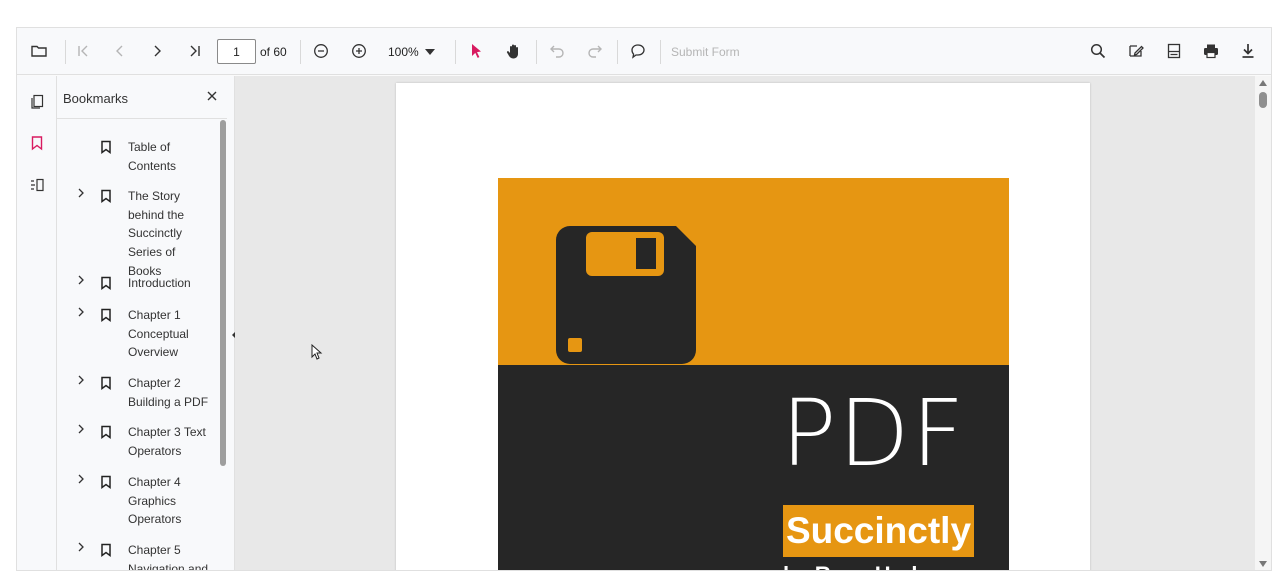  What do you see at coordinates (37, 102) in the screenshot?
I see `page-thumbnails-icon` at bounding box center [37, 102].